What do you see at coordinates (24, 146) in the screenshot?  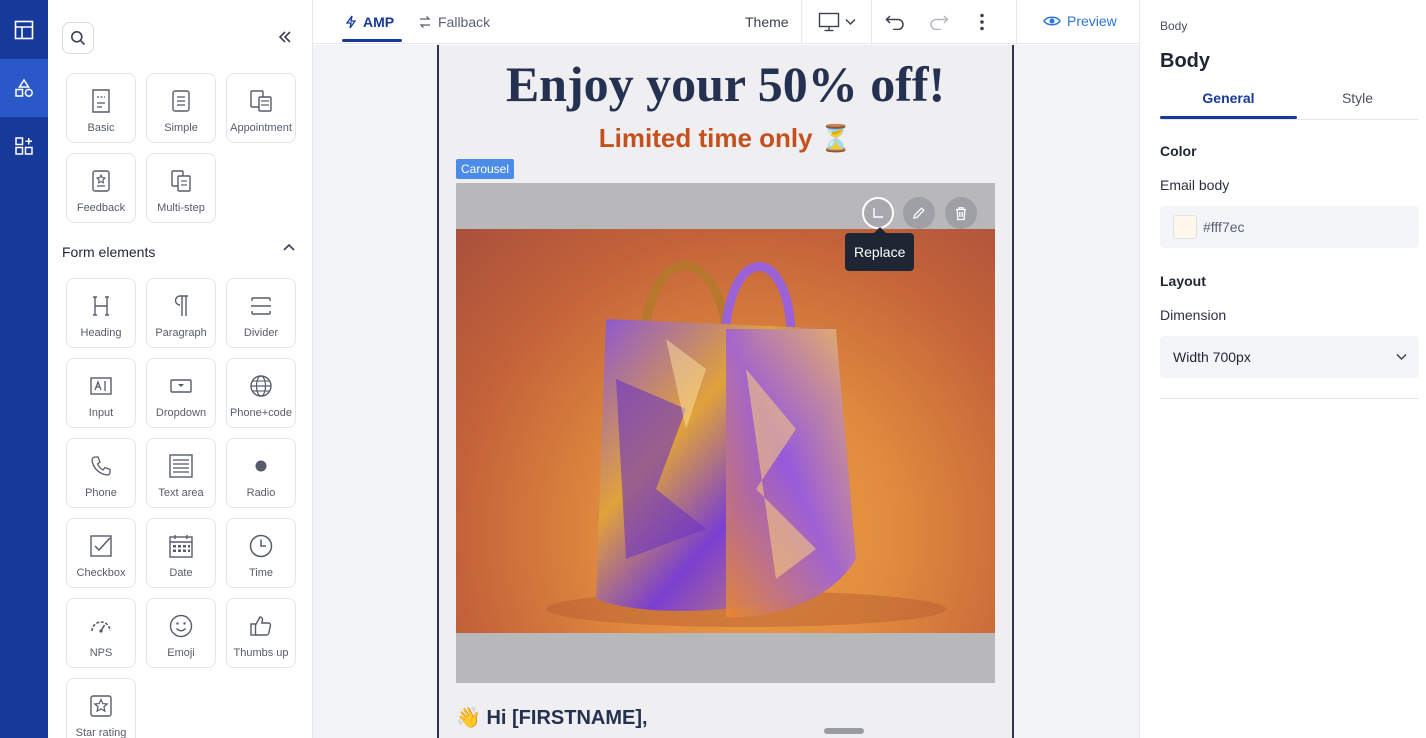 I see `rail-apps-button` at bounding box center [24, 146].